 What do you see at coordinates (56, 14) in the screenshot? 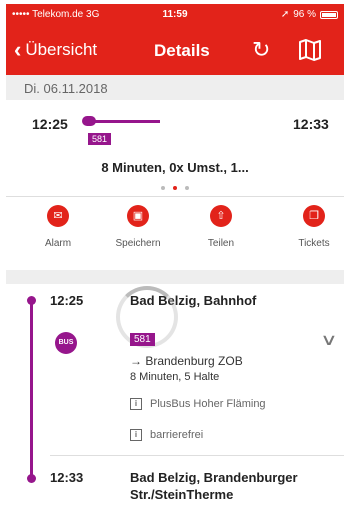
I see `carrier-label: ••••• Telekom.de 3G` at bounding box center [56, 14].